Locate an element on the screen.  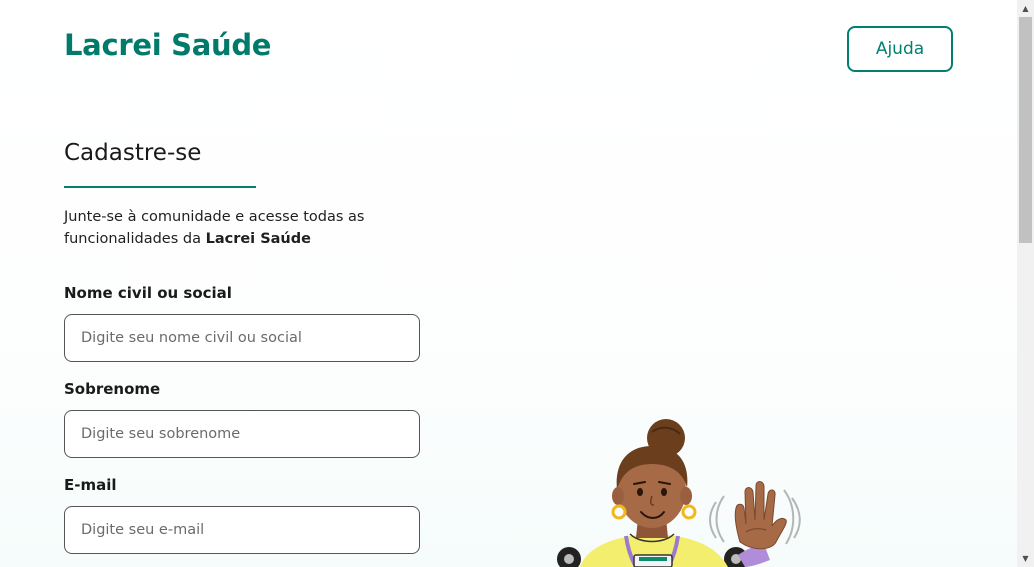
waving-hand is located at coordinates (760, 515).